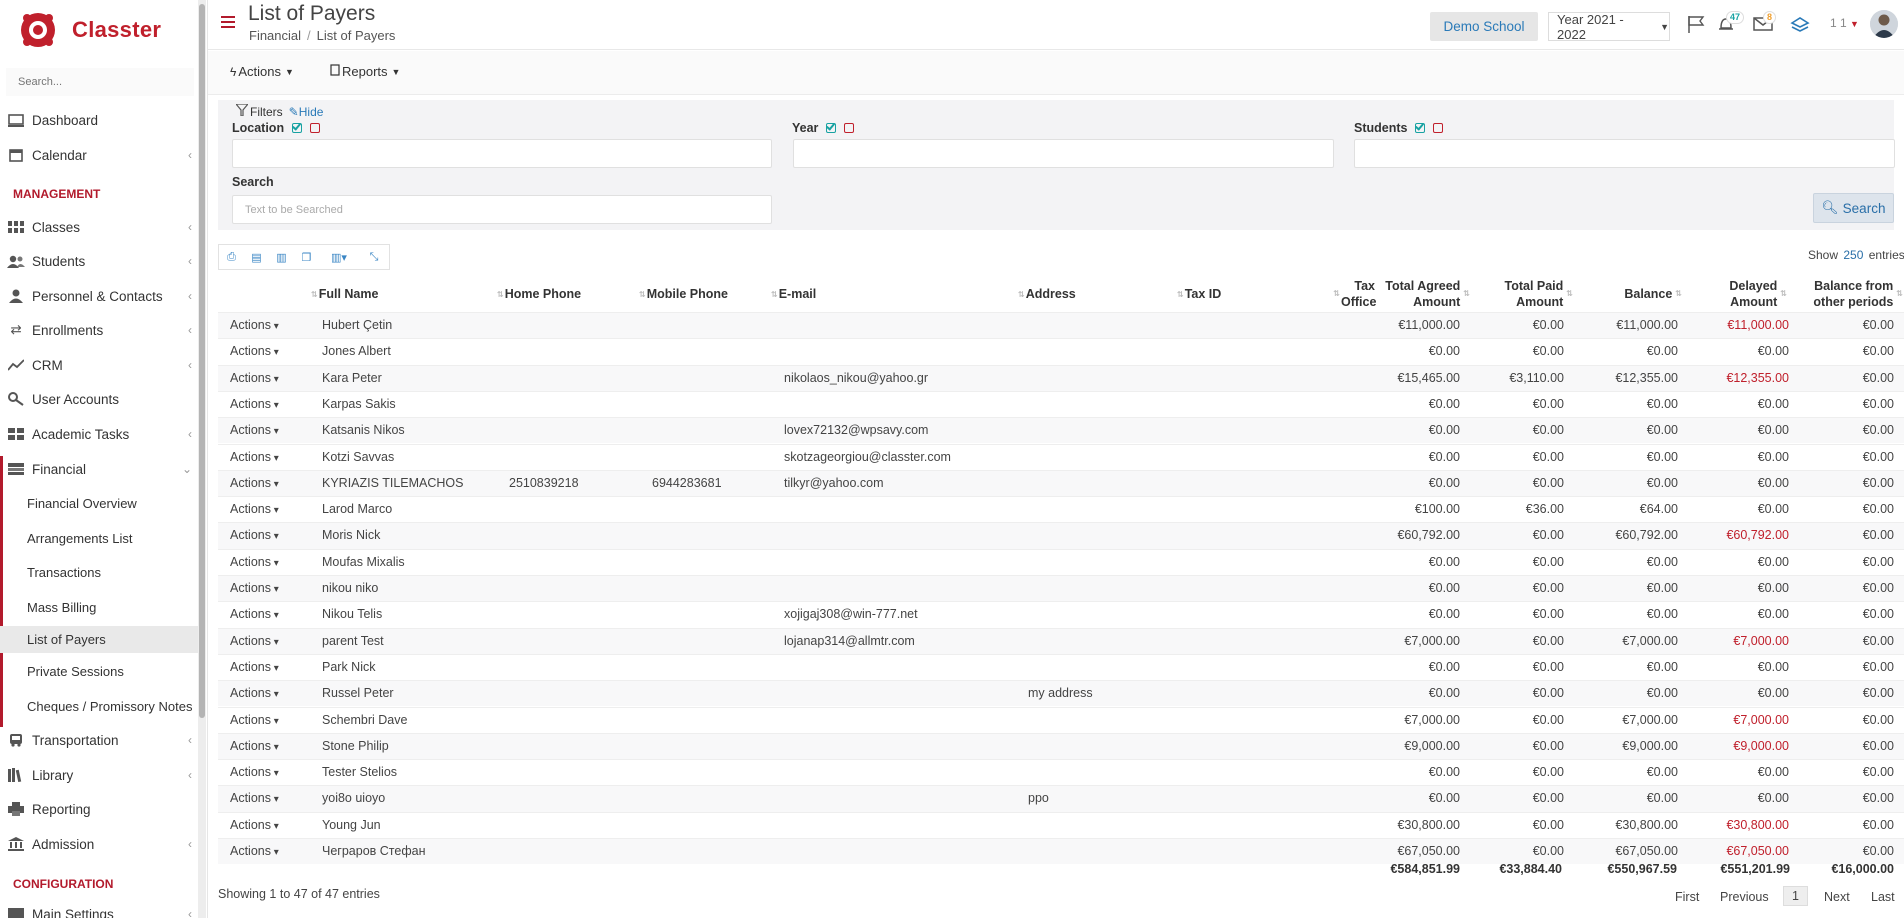 Image resolution: width=1904 pixels, height=918 pixels. Describe the element at coordinates (59, 155) in the screenshot. I see `sidebar-item-label: Calendar` at that location.